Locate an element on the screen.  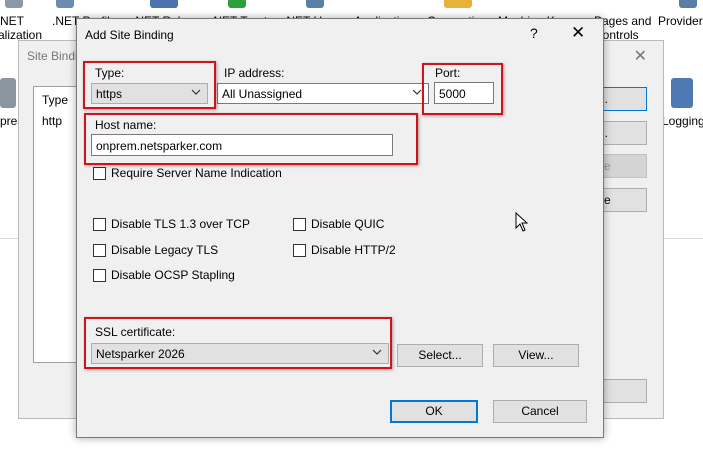
chevron-down-icon is located at coordinates (417, 92).